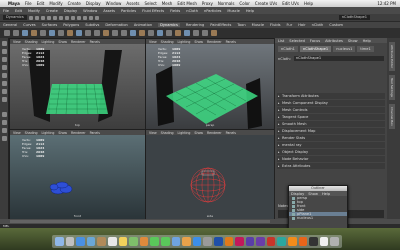  Describe the element at coordinates (392, 57) in the screenshot. I see `side-tab-attribute-editor: Attribute Editor` at that location.